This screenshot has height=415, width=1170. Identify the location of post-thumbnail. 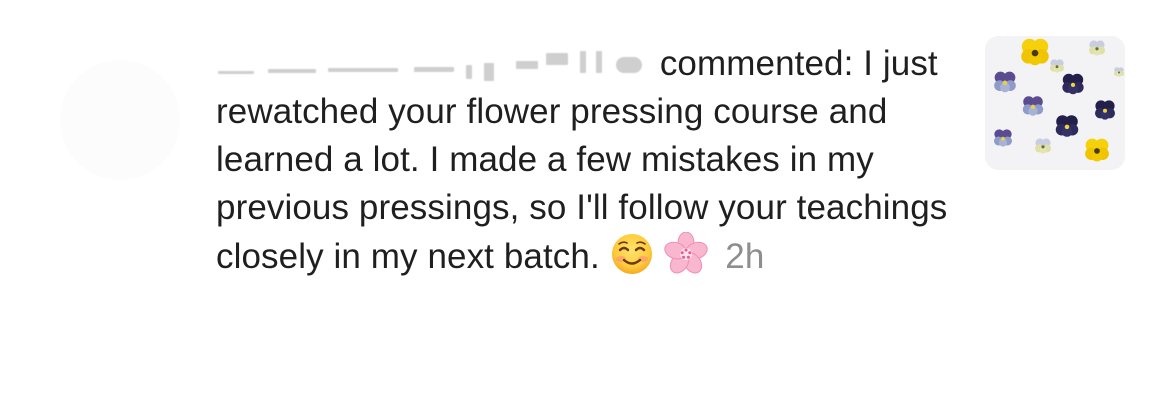
(1055, 103).